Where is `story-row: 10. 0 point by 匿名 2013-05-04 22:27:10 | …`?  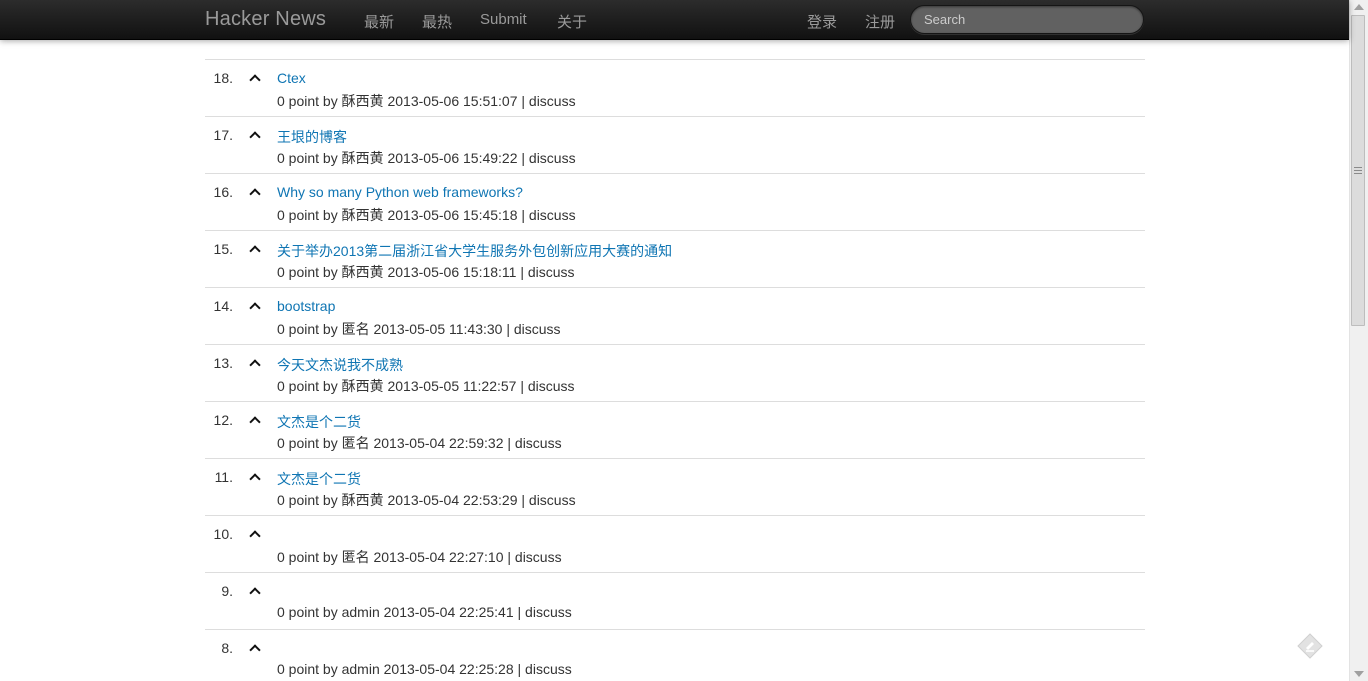 story-row: 10. 0 point by 匿名 2013-05-04 22:27:10 | … is located at coordinates (675, 544).